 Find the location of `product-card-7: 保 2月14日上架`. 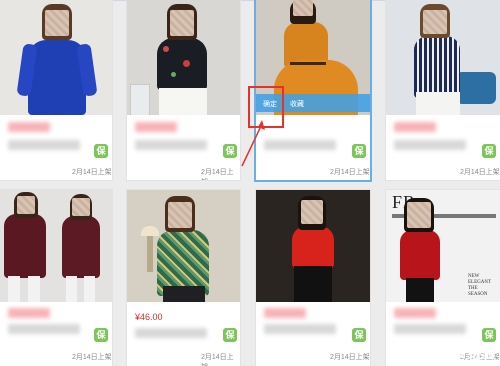

product-card-7: 保 2月14日上架 is located at coordinates (313, 278).